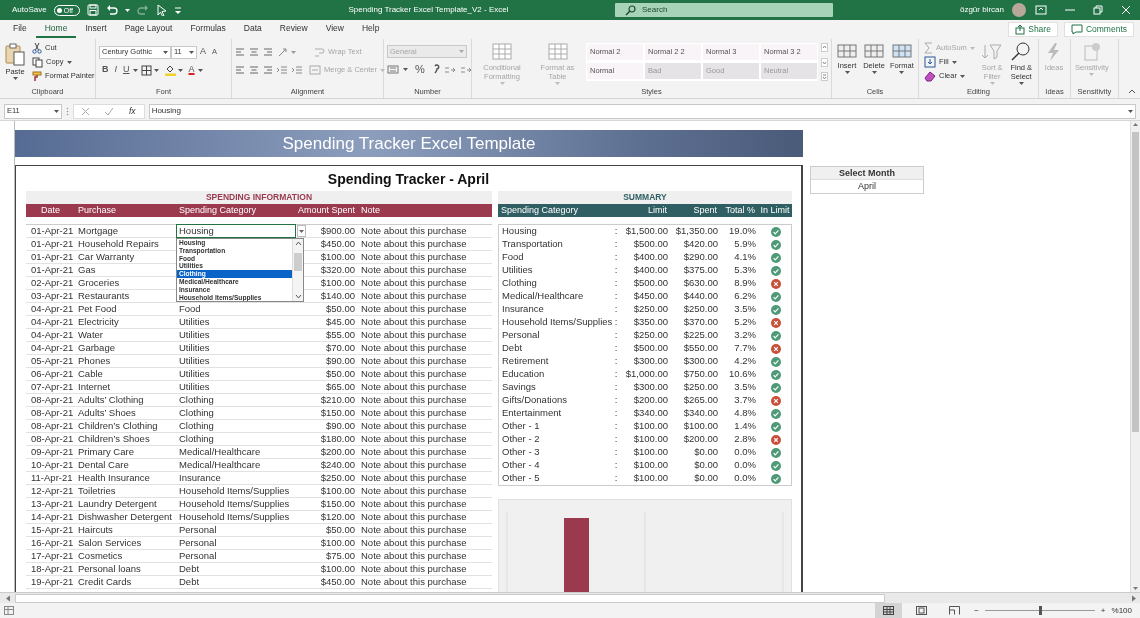 This screenshot has height=618, width=1140. Describe the element at coordinates (20, 29) in the screenshot. I see `ribbon-tab: File` at that location.